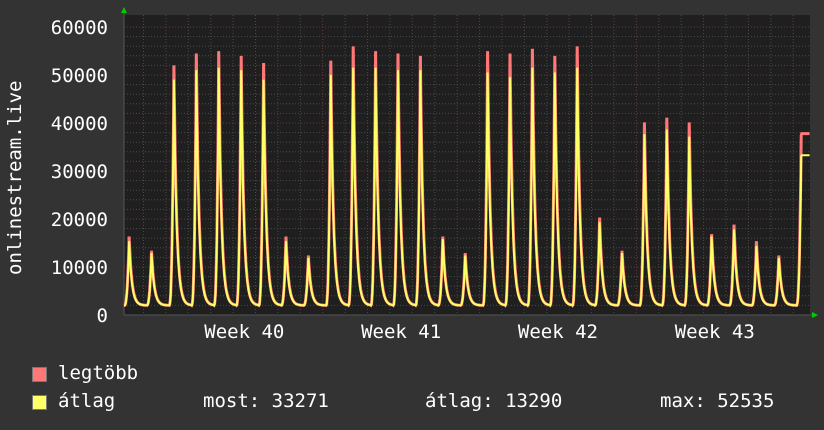 This screenshot has height=430, width=824. Describe the element at coordinates (815, 315) in the screenshot. I see `x-axis-arrow-icon` at that location.